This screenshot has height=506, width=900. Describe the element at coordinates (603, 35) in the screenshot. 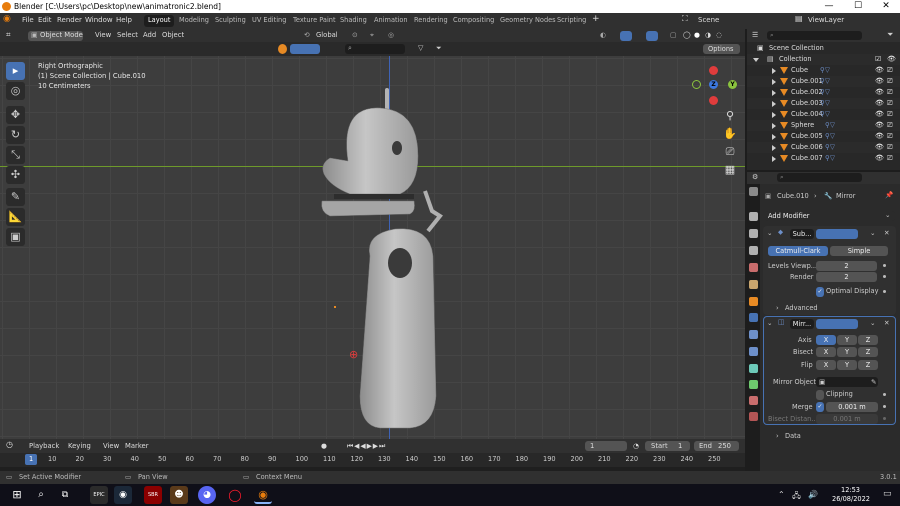

I see `viewport-visibility-icon: ◐` at that location.